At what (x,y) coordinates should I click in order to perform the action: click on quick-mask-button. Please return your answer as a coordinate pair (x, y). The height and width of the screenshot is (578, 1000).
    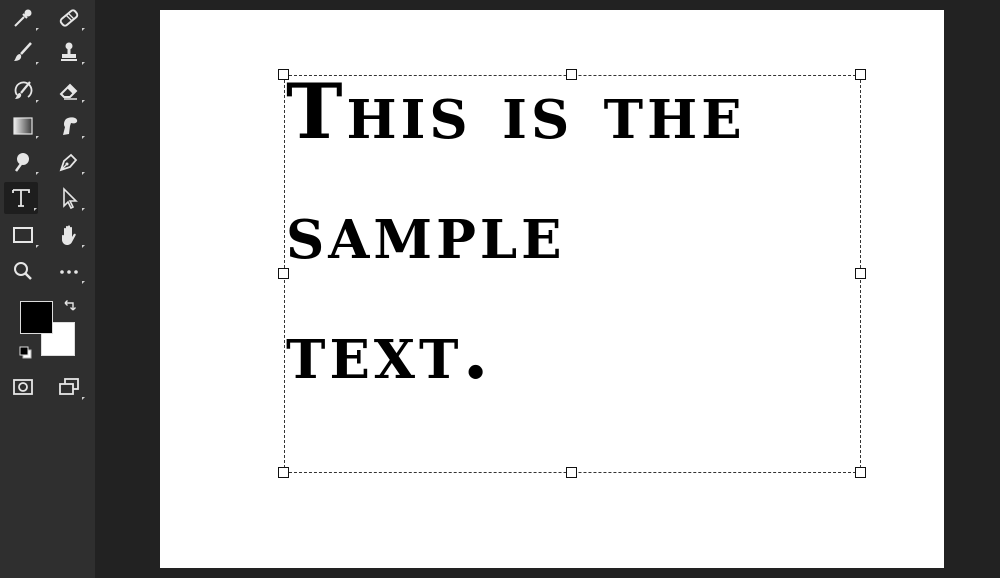
    Looking at the image, I should click on (23, 387).